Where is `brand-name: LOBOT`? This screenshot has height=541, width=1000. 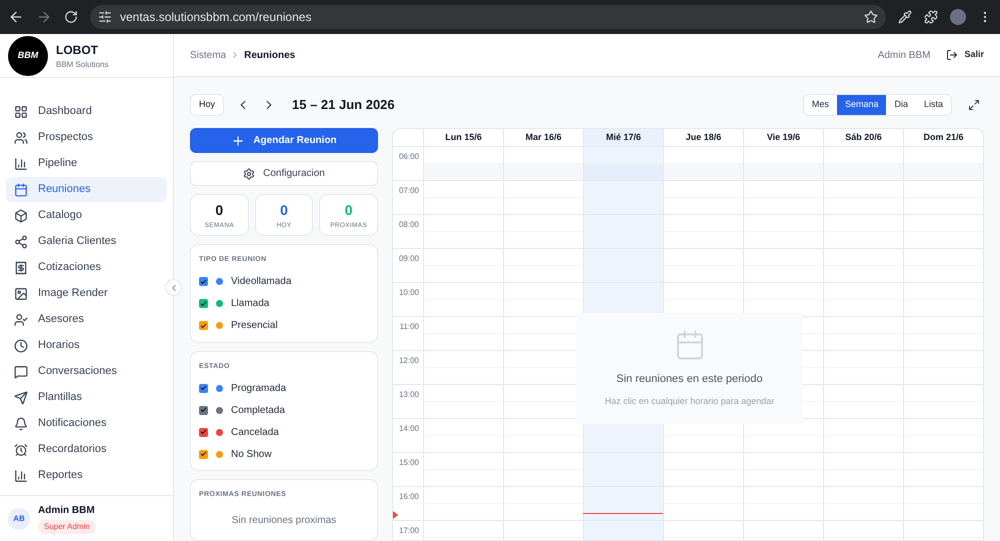
brand-name: LOBOT is located at coordinates (77, 50).